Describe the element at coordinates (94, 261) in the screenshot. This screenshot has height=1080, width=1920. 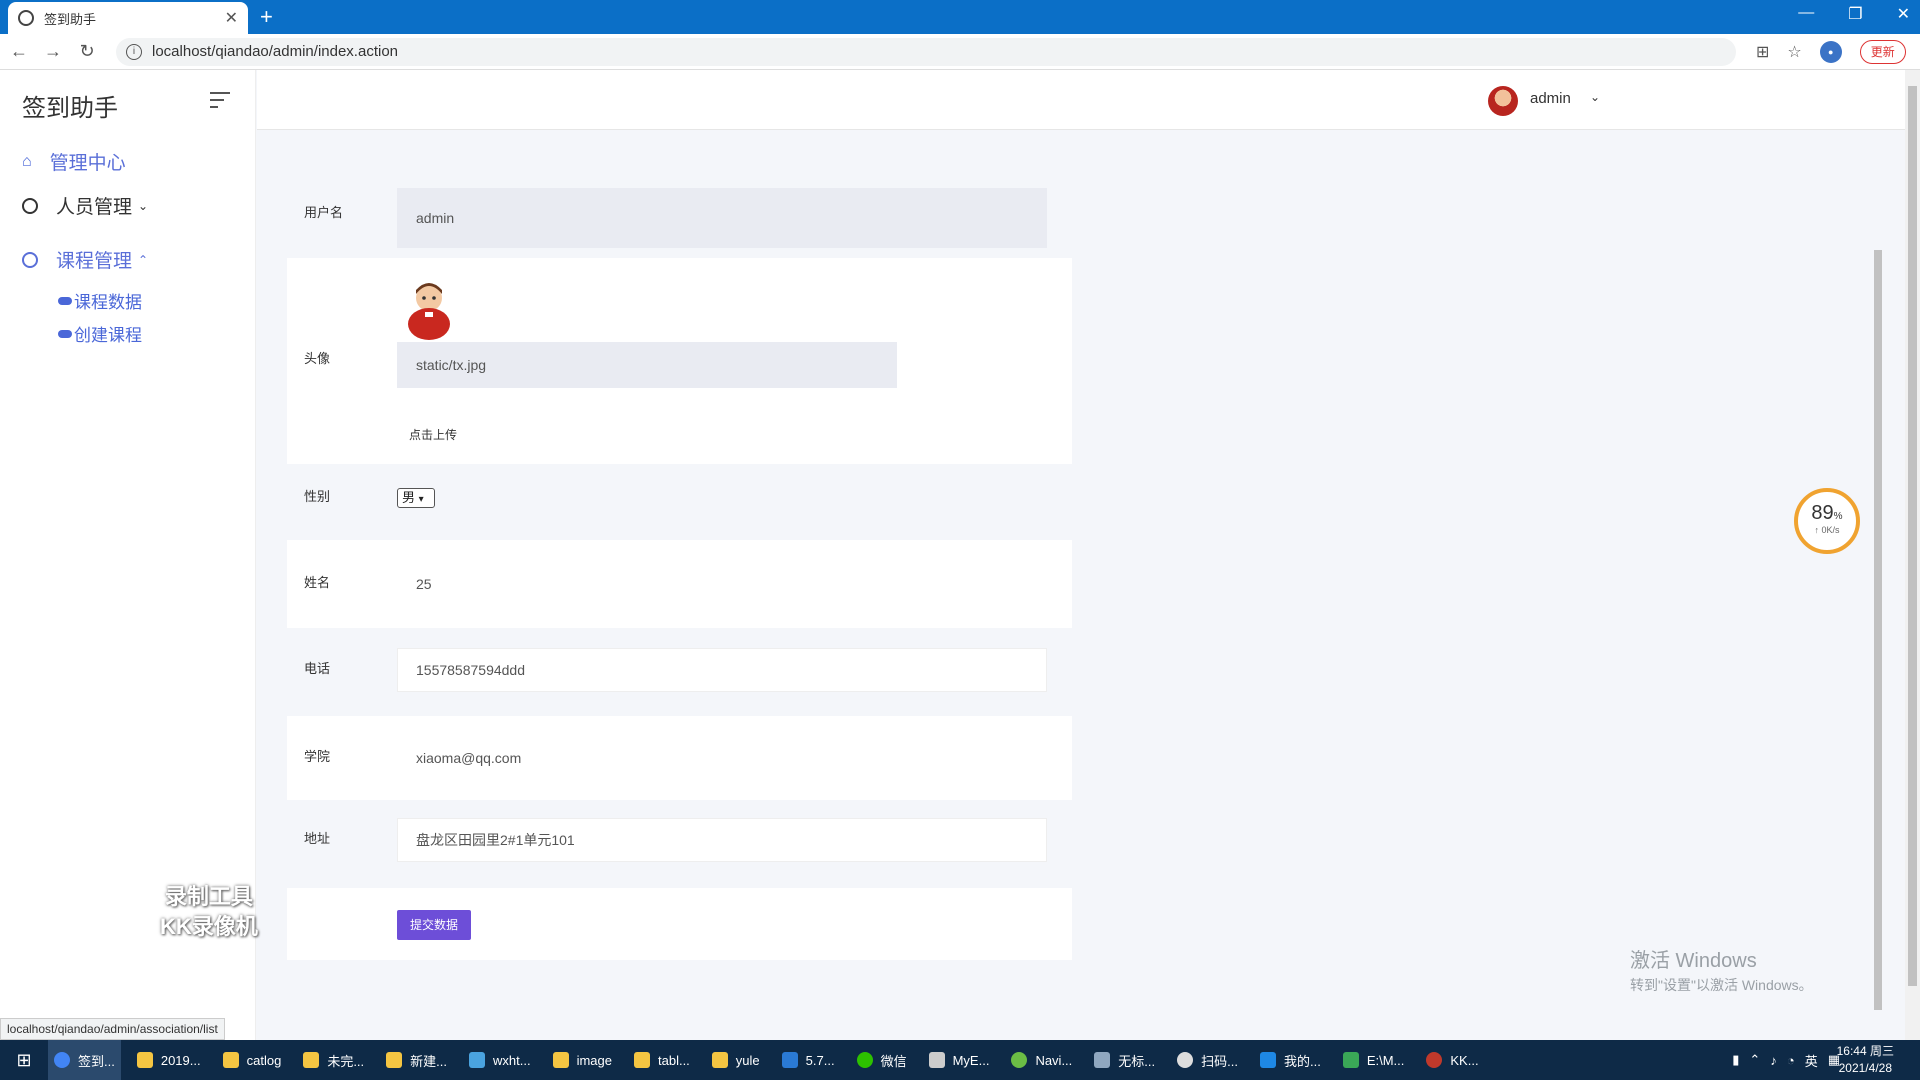
I see `sidebar-item-label: 课程管理` at that location.